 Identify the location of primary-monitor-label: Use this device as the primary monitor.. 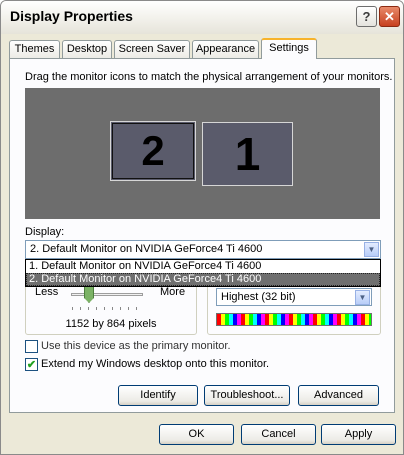
(136, 346).